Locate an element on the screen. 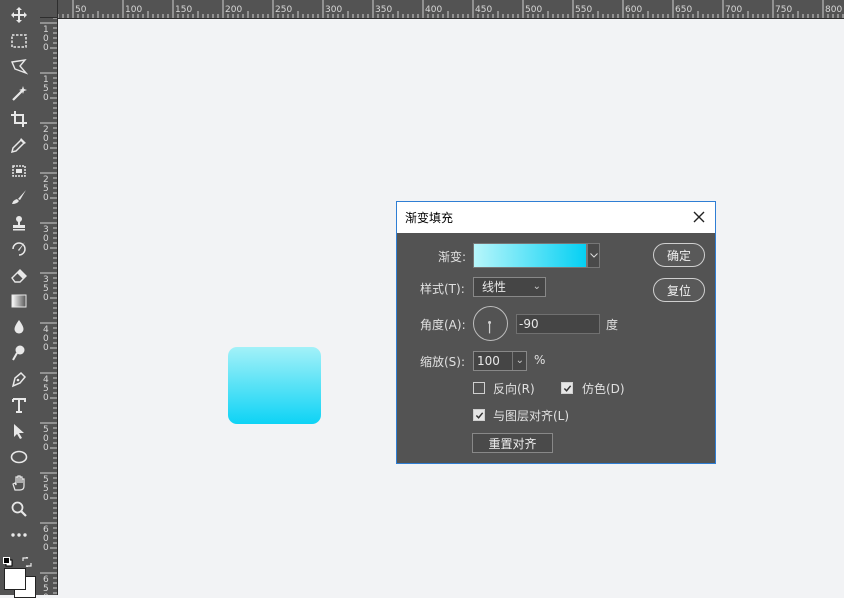 Image resolution: width=844 pixels, height=598 pixels. gradient-rounded-rectangle is located at coordinates (274, 385).